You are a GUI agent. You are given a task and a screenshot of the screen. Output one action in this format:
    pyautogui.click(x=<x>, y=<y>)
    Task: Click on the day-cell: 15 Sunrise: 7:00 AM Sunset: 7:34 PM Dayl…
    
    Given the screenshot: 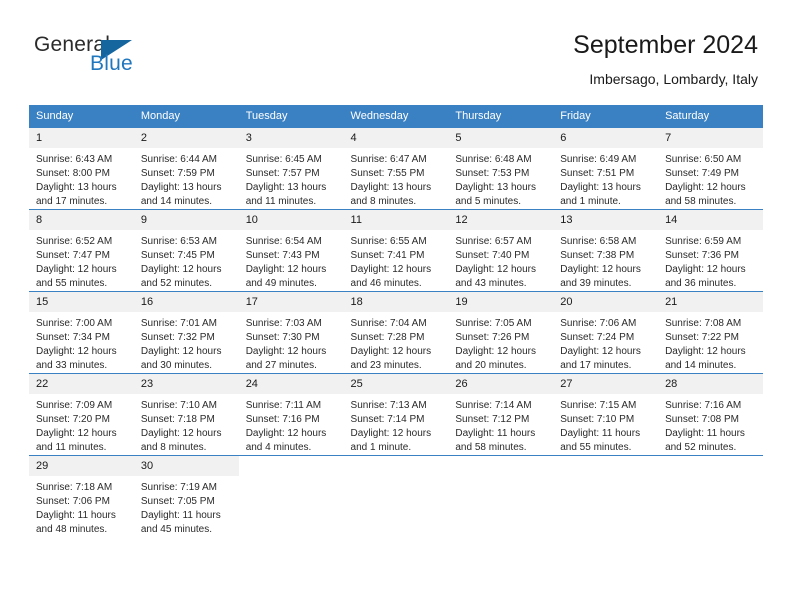 What is the action you would take?
    pyautogui.click(x=81, y=332)
    